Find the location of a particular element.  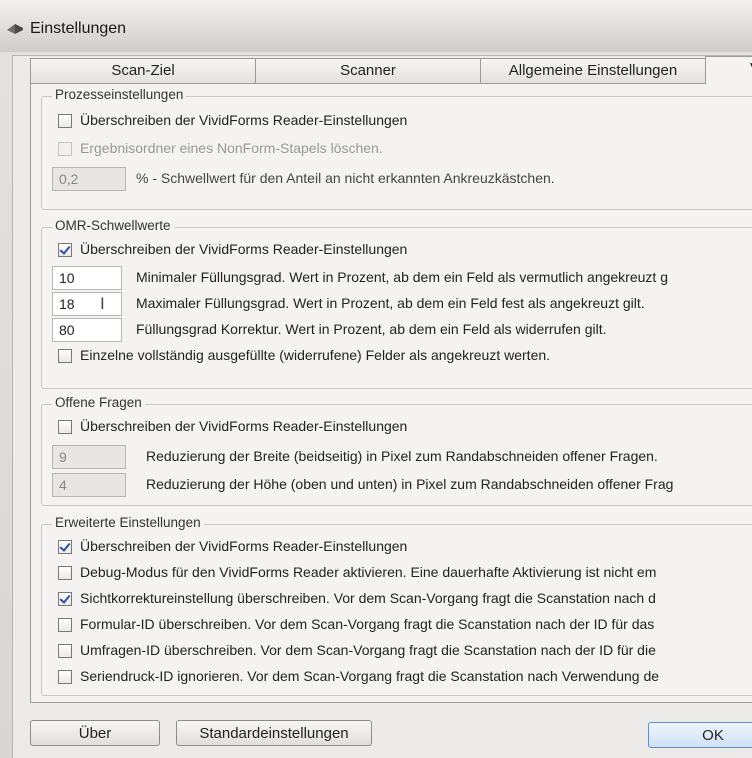

seriendruck-id-checkbox is located at coordinates (65, 677).